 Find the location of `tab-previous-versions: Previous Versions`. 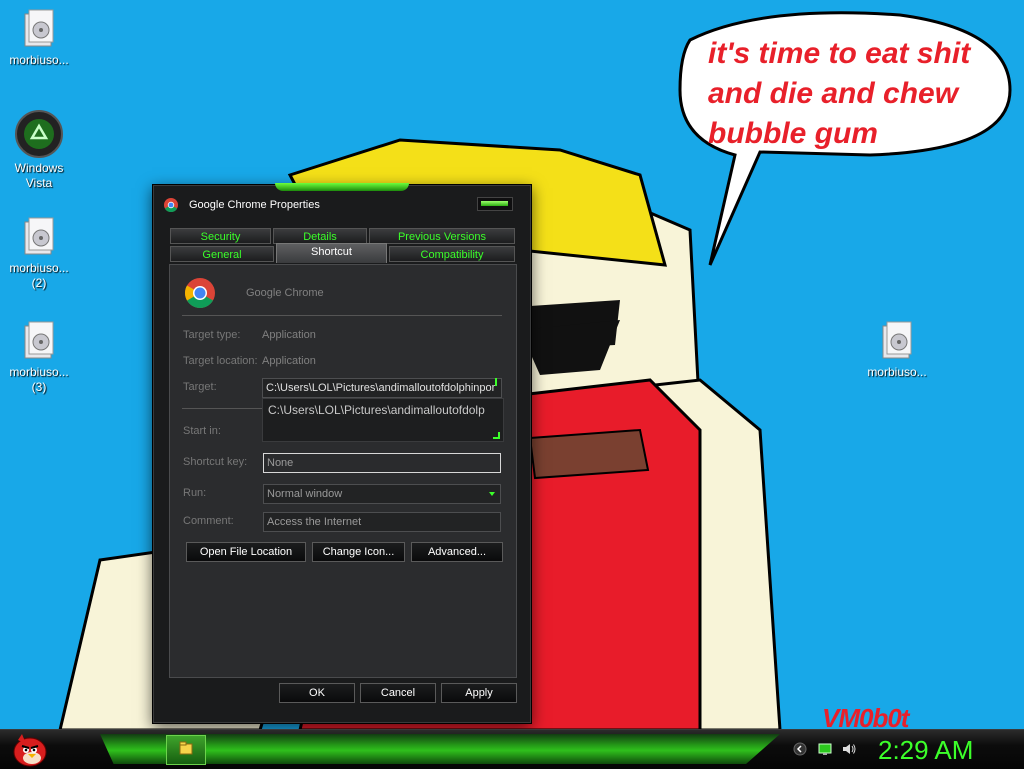

tab-previous-versions: Previous Versions is located at coordinates (442, 236).